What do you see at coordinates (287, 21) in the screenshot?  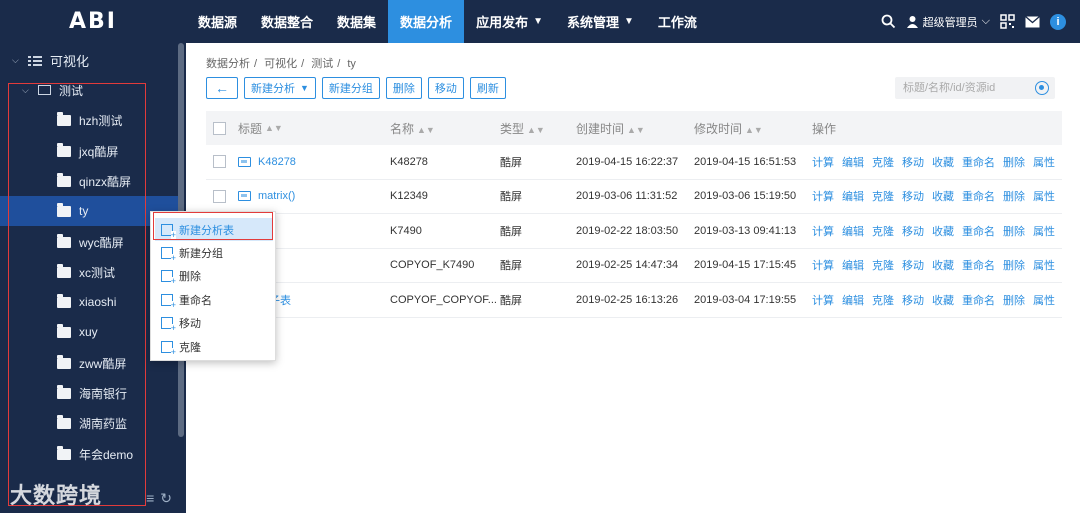 I see `nav-data-integration: 数据整合` at bounding box center [287, 21].